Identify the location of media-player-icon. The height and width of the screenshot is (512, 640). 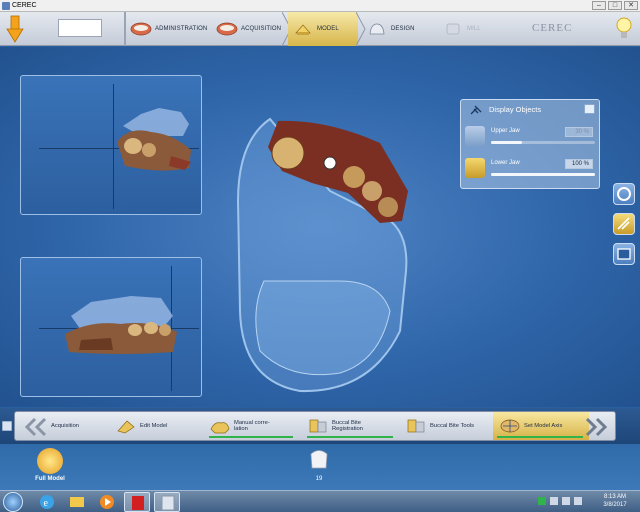
(107, 502).